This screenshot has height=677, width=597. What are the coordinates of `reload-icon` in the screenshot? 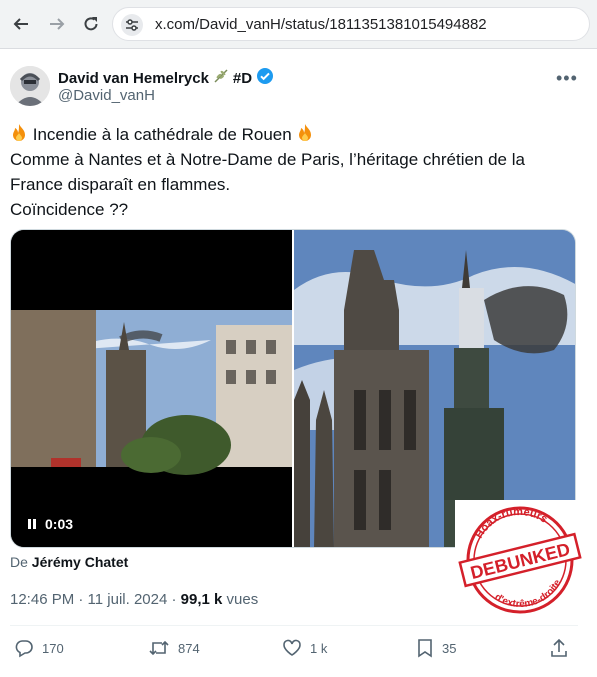 It's located at (91, 24).